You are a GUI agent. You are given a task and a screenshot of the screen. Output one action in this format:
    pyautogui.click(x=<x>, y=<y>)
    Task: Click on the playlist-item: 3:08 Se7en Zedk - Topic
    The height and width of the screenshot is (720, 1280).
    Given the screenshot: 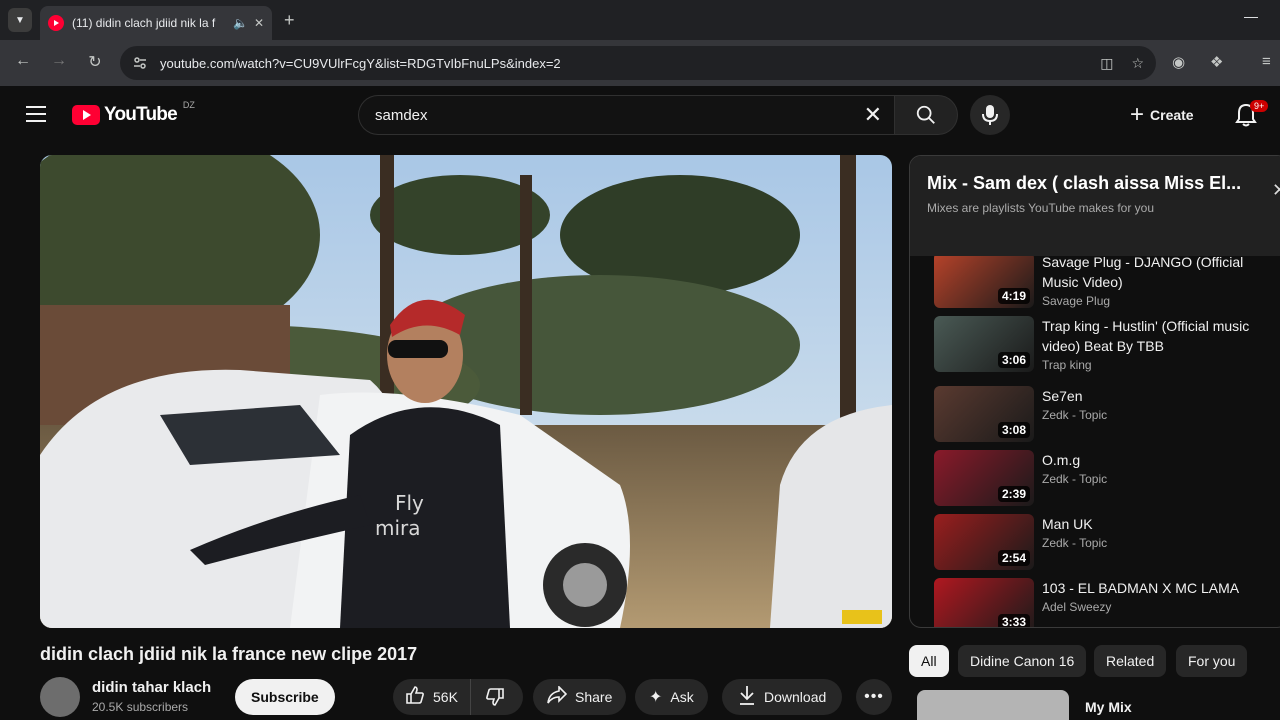 What is the action you would take?
    pyautogui.click(x=1104, y=414)
    